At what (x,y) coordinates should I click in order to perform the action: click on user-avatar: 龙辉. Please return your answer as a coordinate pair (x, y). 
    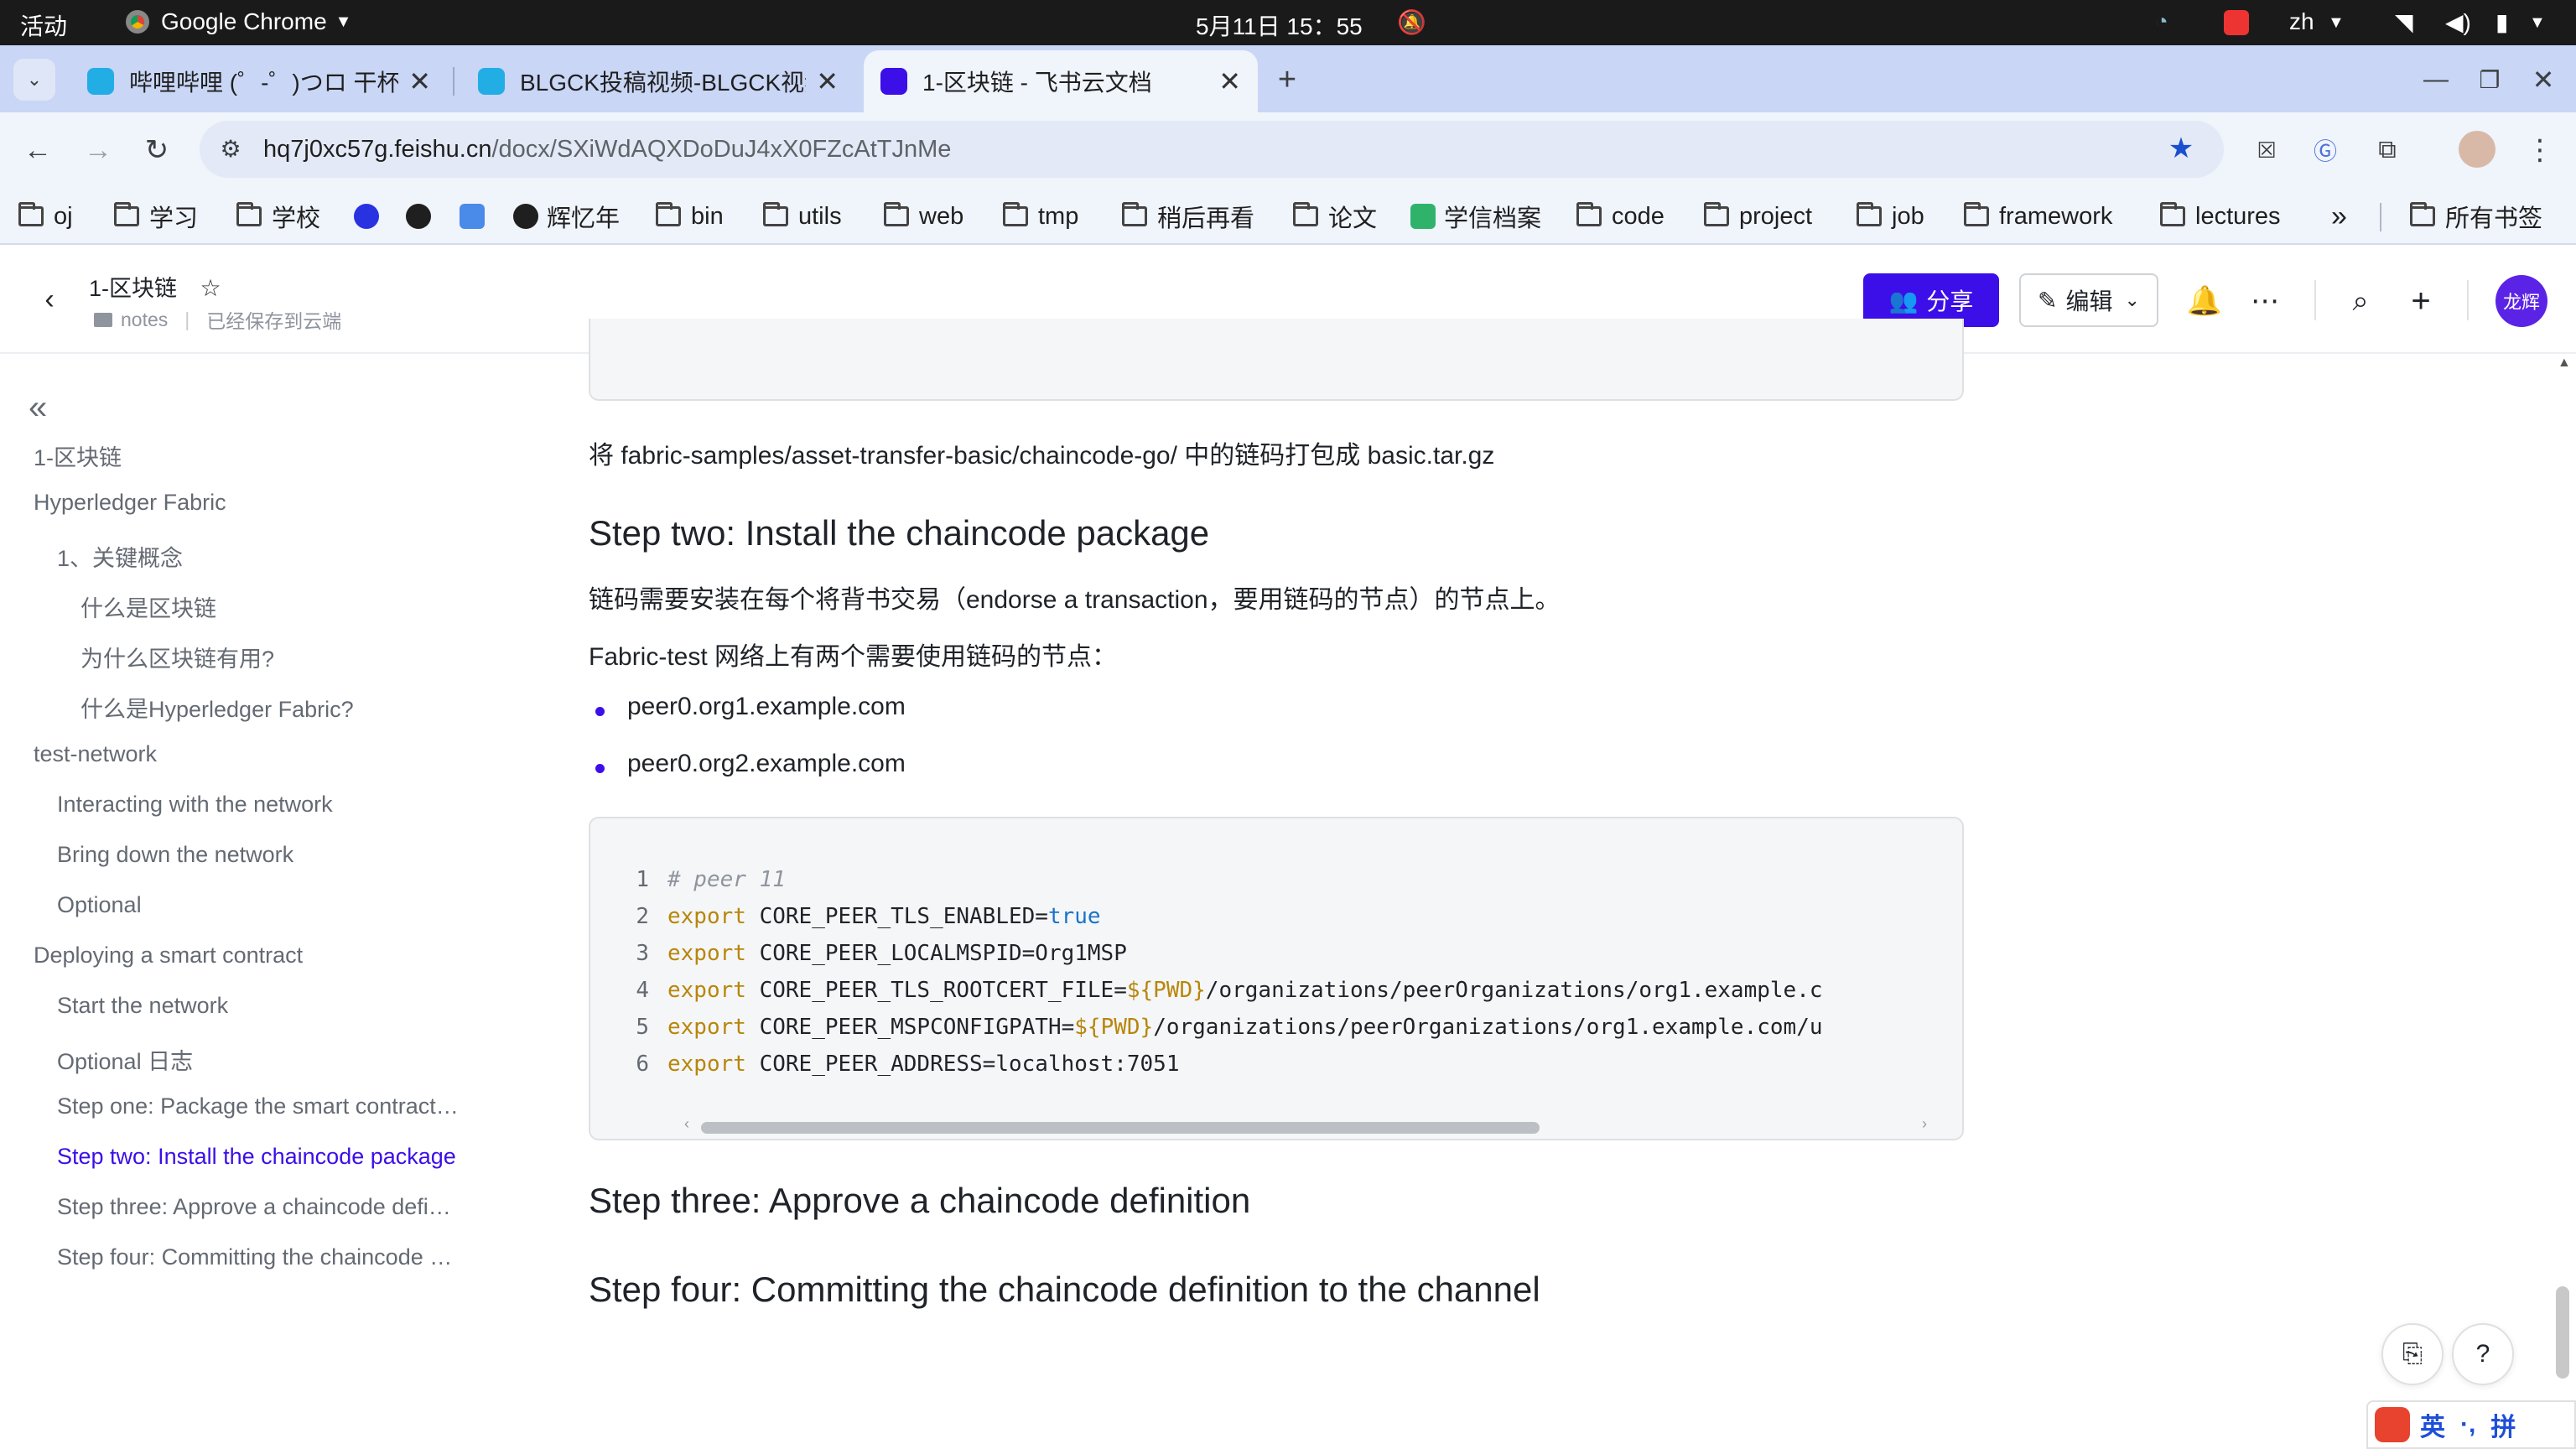
    Looking at the image, I should click on (2521, 301).